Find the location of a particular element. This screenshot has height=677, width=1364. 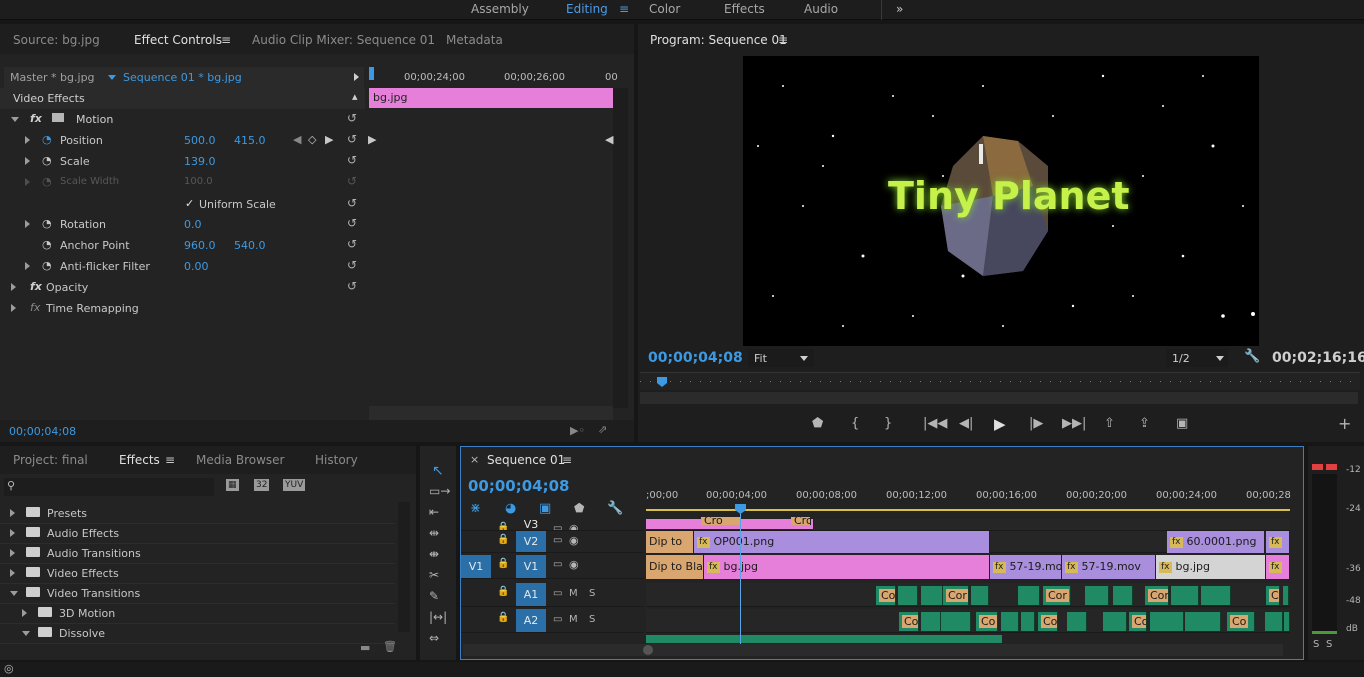

accelerated-effects-icon: ▦ is located at coordinates (232, 485).